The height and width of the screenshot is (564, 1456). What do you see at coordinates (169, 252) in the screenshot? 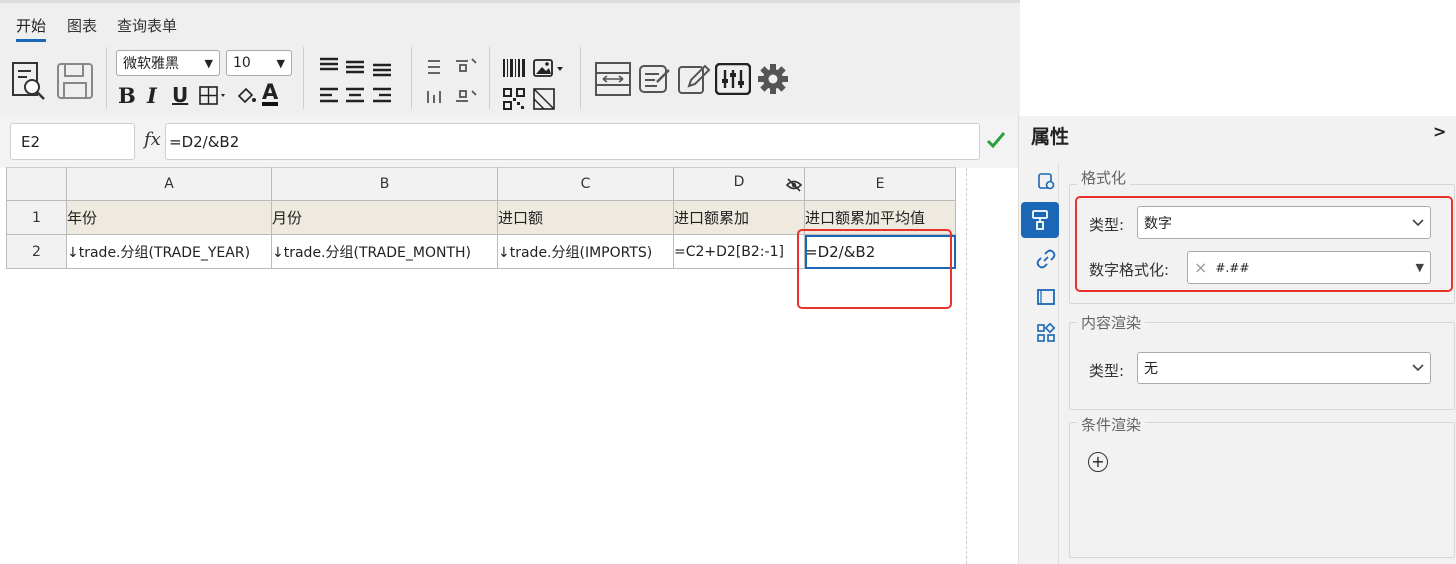
I see `cell-a2: ↓trade.分组(TRADE_YEAR)` at bounding box center [169, 252].